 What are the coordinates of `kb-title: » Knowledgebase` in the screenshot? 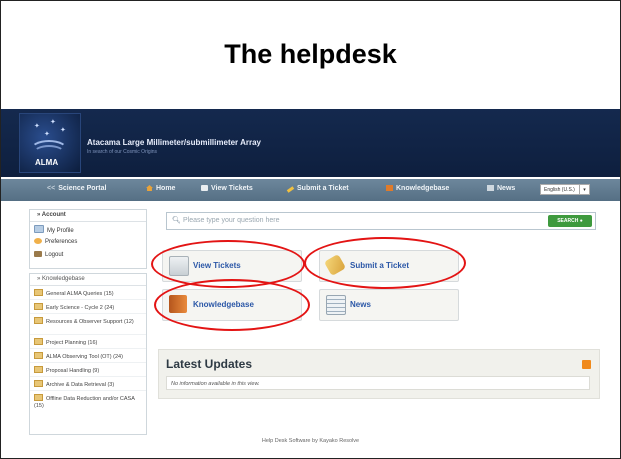 It's located at (88, 280).